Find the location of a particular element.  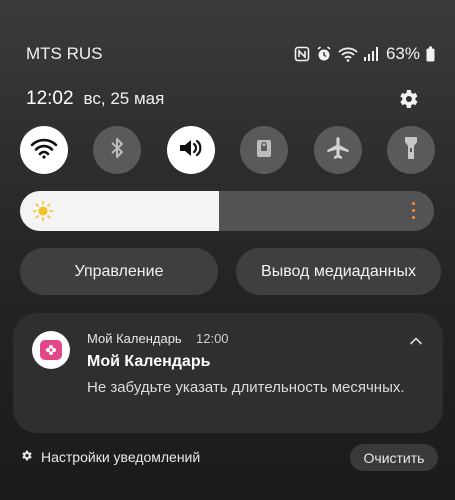

carrier-name: MTS RUS is located at coordinates (64, 53).